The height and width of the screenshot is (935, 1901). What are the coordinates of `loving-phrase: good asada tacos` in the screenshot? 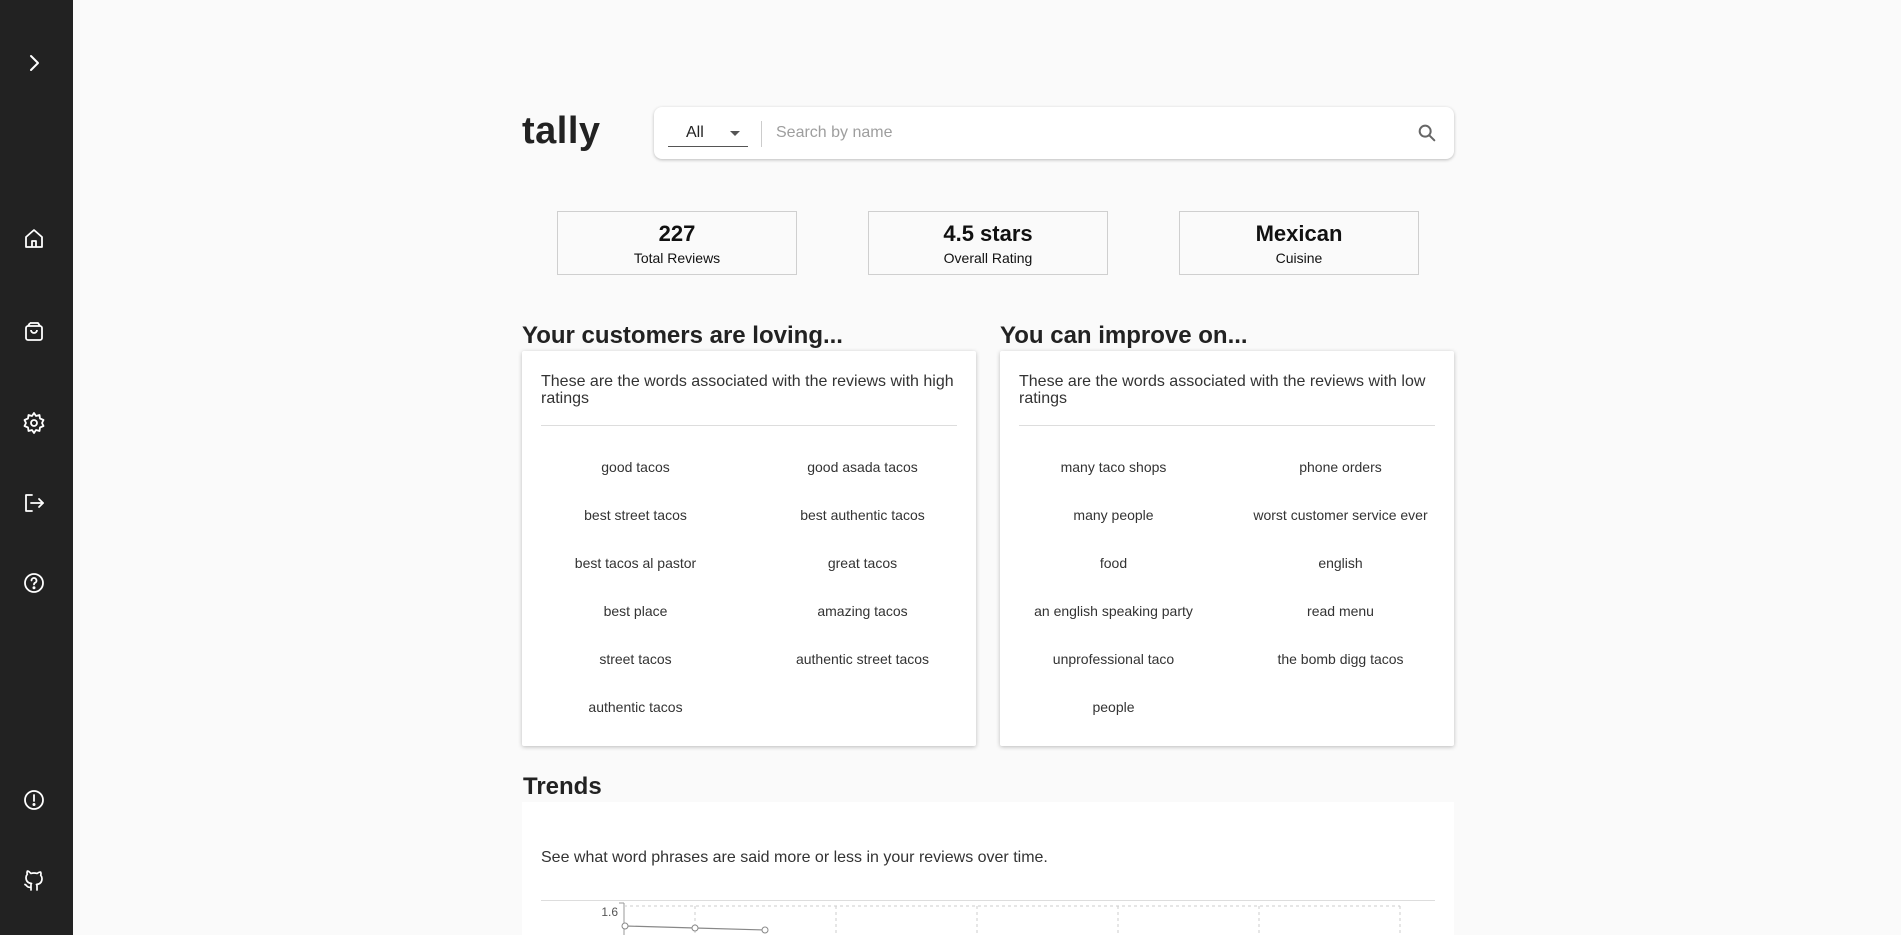 It's located at (862, 467).